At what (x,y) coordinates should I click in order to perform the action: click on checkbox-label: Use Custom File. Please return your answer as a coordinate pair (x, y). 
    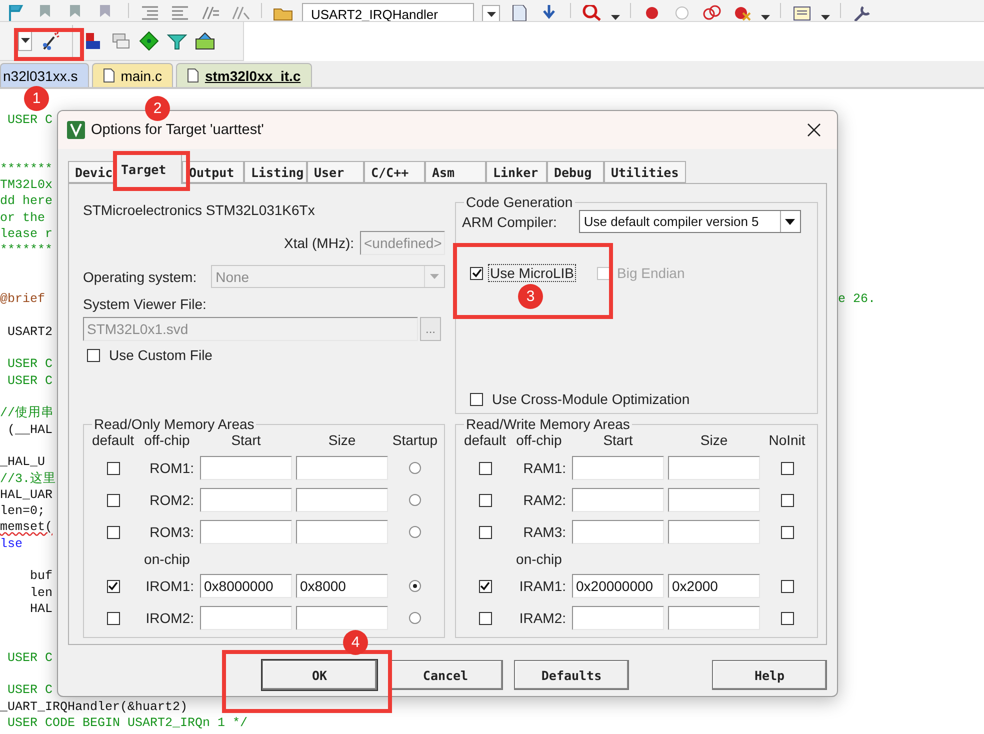
    Looking at the image, I should click on (161, 355).